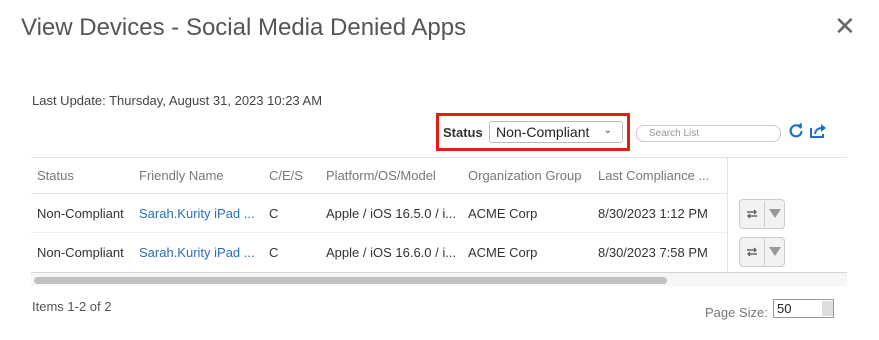  I want to click on row-2-action-dropdown, so click(774, 252).